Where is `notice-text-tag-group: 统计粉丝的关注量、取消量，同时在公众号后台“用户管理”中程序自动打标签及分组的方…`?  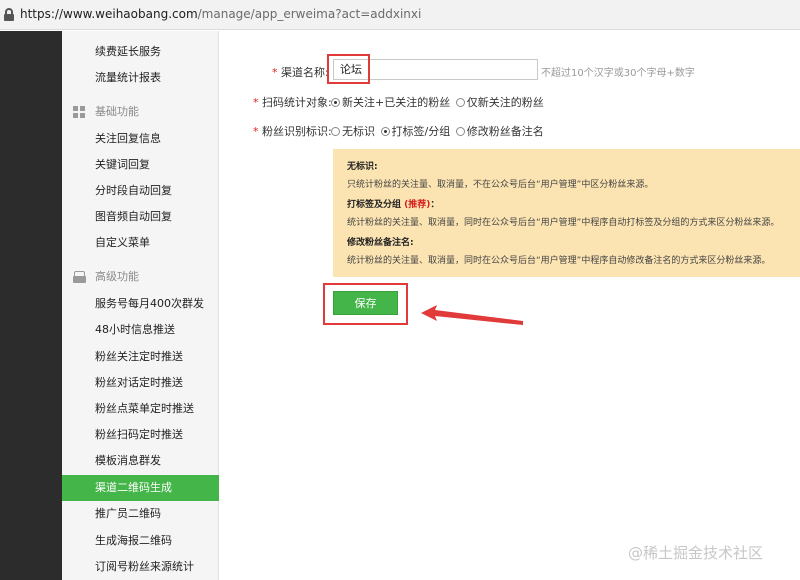
notice-text-tag-group: 统计粉丝的关注量、取消量，同时在公众号后台“用户管理”中程序自动打标签及分组的方… is located at coordinates (563, 223).